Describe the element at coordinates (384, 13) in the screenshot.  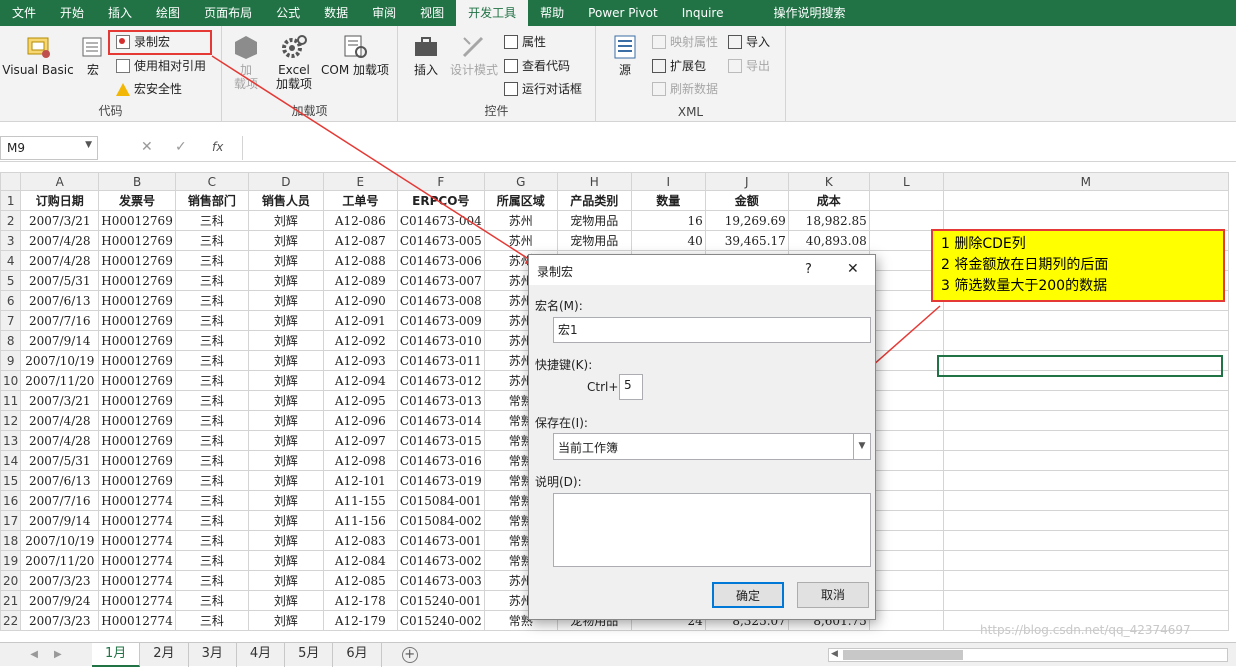
I see `tab-7: 审阅` at that location.